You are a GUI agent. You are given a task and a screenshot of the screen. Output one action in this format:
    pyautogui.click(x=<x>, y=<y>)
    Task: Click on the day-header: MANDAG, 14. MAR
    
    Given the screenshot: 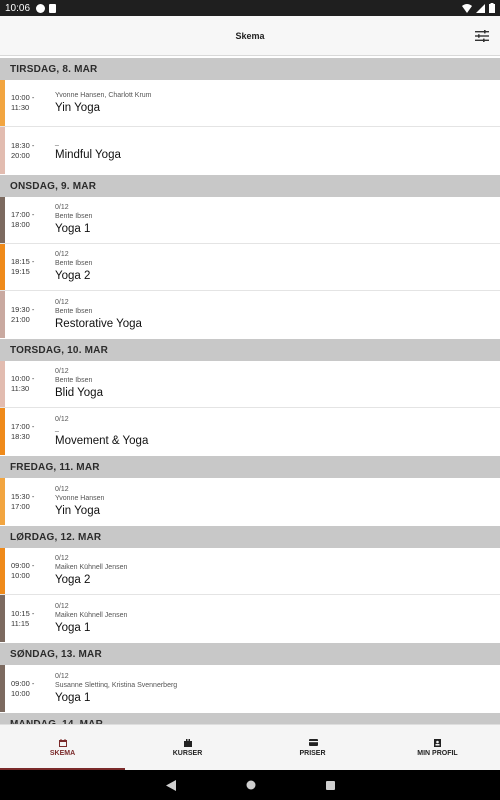 What is the action you would take?
    pyautogui.click(x=250, y=718)
    